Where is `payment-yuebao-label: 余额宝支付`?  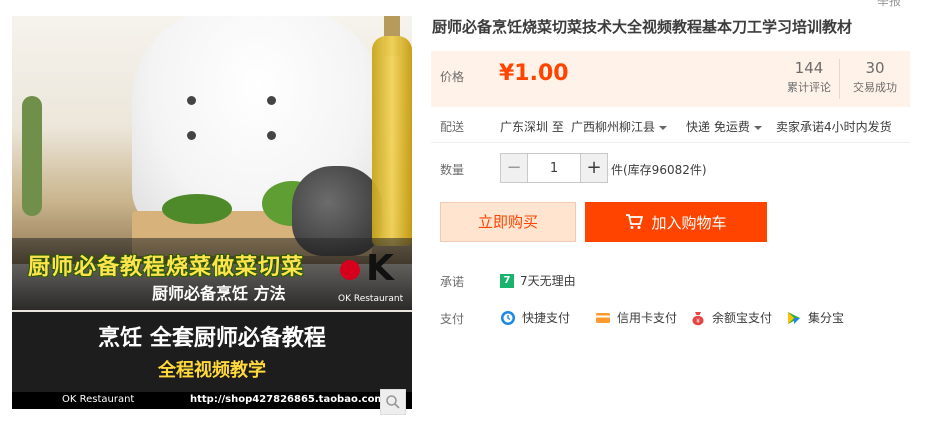 payment-yuebao-label: 余额宝支付 is located at coordinates (742, 318).